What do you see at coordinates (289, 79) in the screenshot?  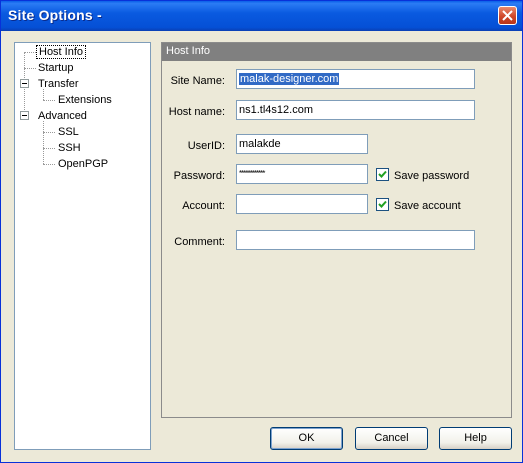 I see `site-name-value: malak-designer.com` at bounding box center [289, 79].